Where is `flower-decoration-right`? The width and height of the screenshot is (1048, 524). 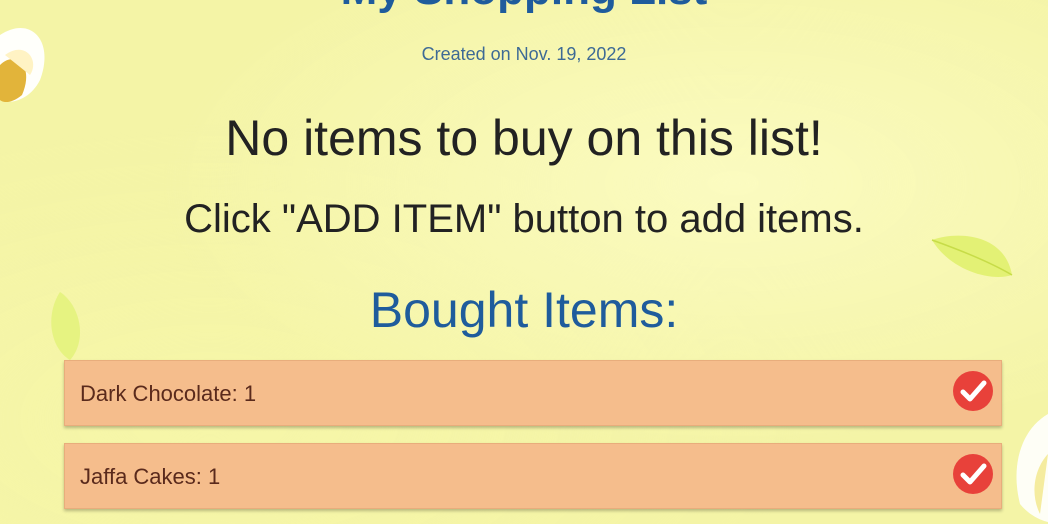 flower-decoration-right is located at coordinates (1032, 468).